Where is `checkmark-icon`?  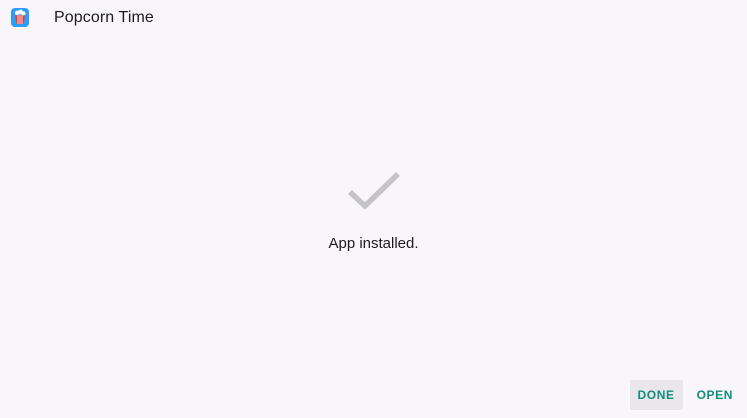 checkmark-icon is located at coordinates (374, 191).